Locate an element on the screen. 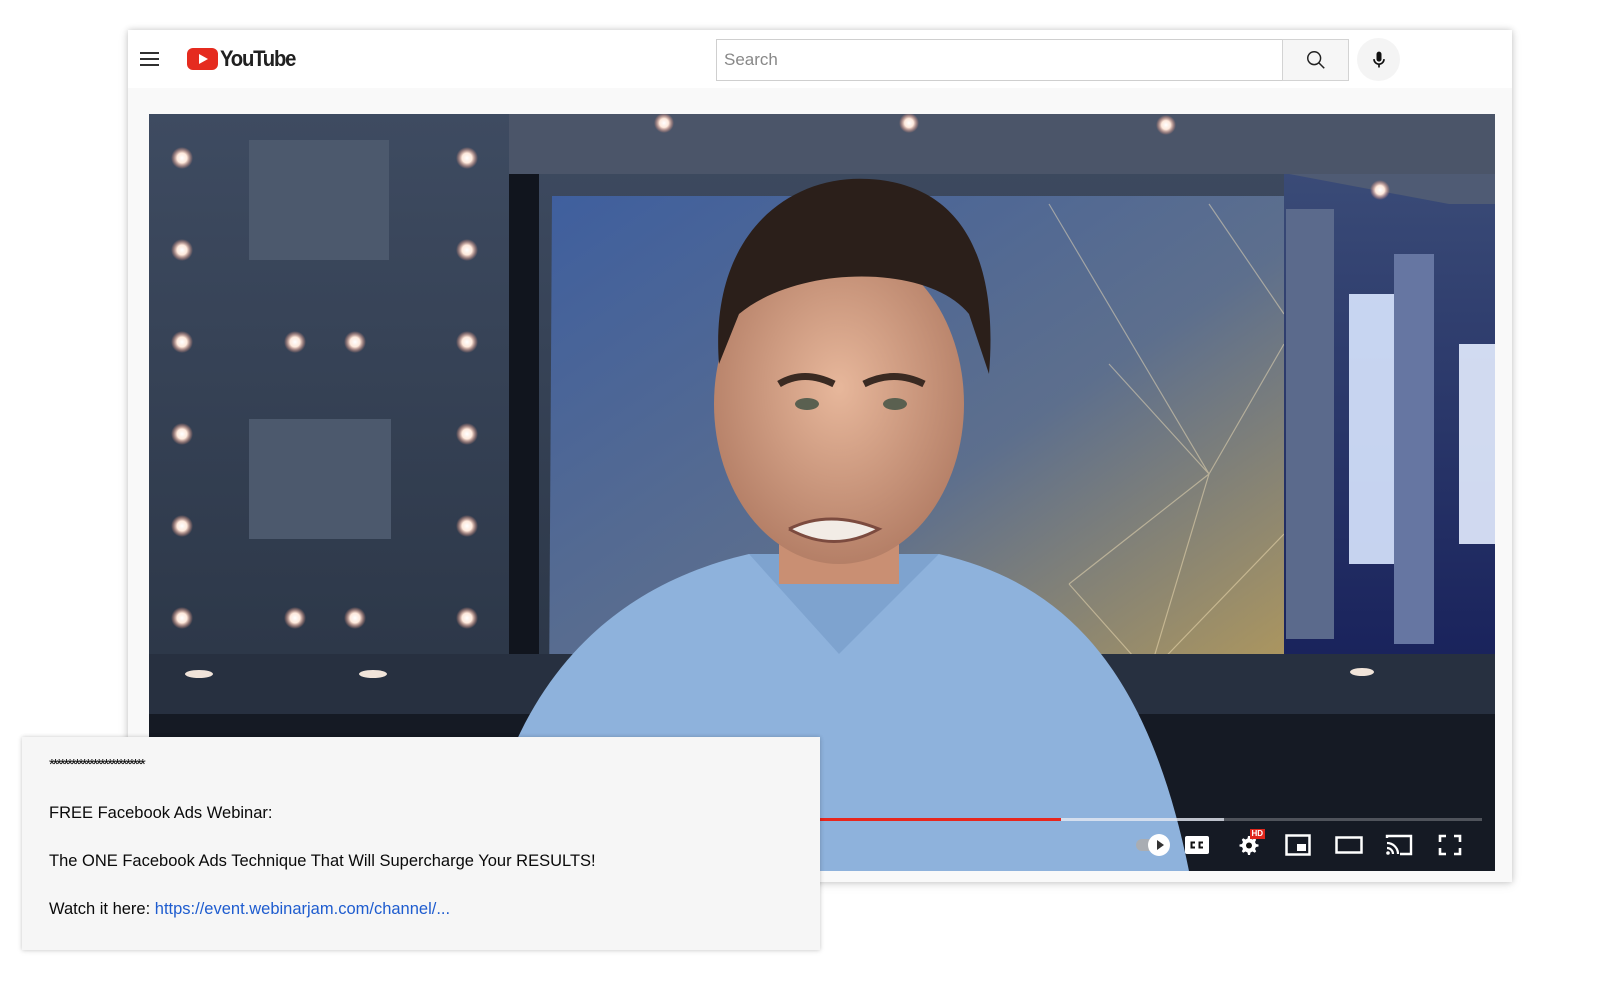 The width and height of the screenshot is (1600, 987). subtitles-button is located at coordinates (1197, 845).